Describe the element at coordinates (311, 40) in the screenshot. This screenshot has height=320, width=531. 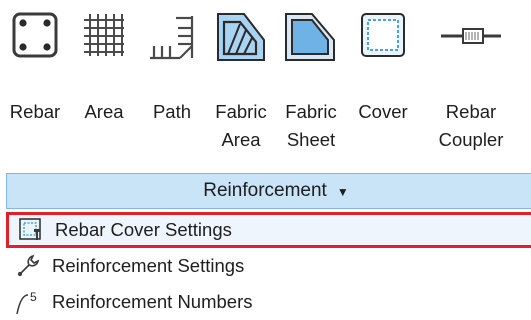
I see `fabric-sheet-icon` at that location.